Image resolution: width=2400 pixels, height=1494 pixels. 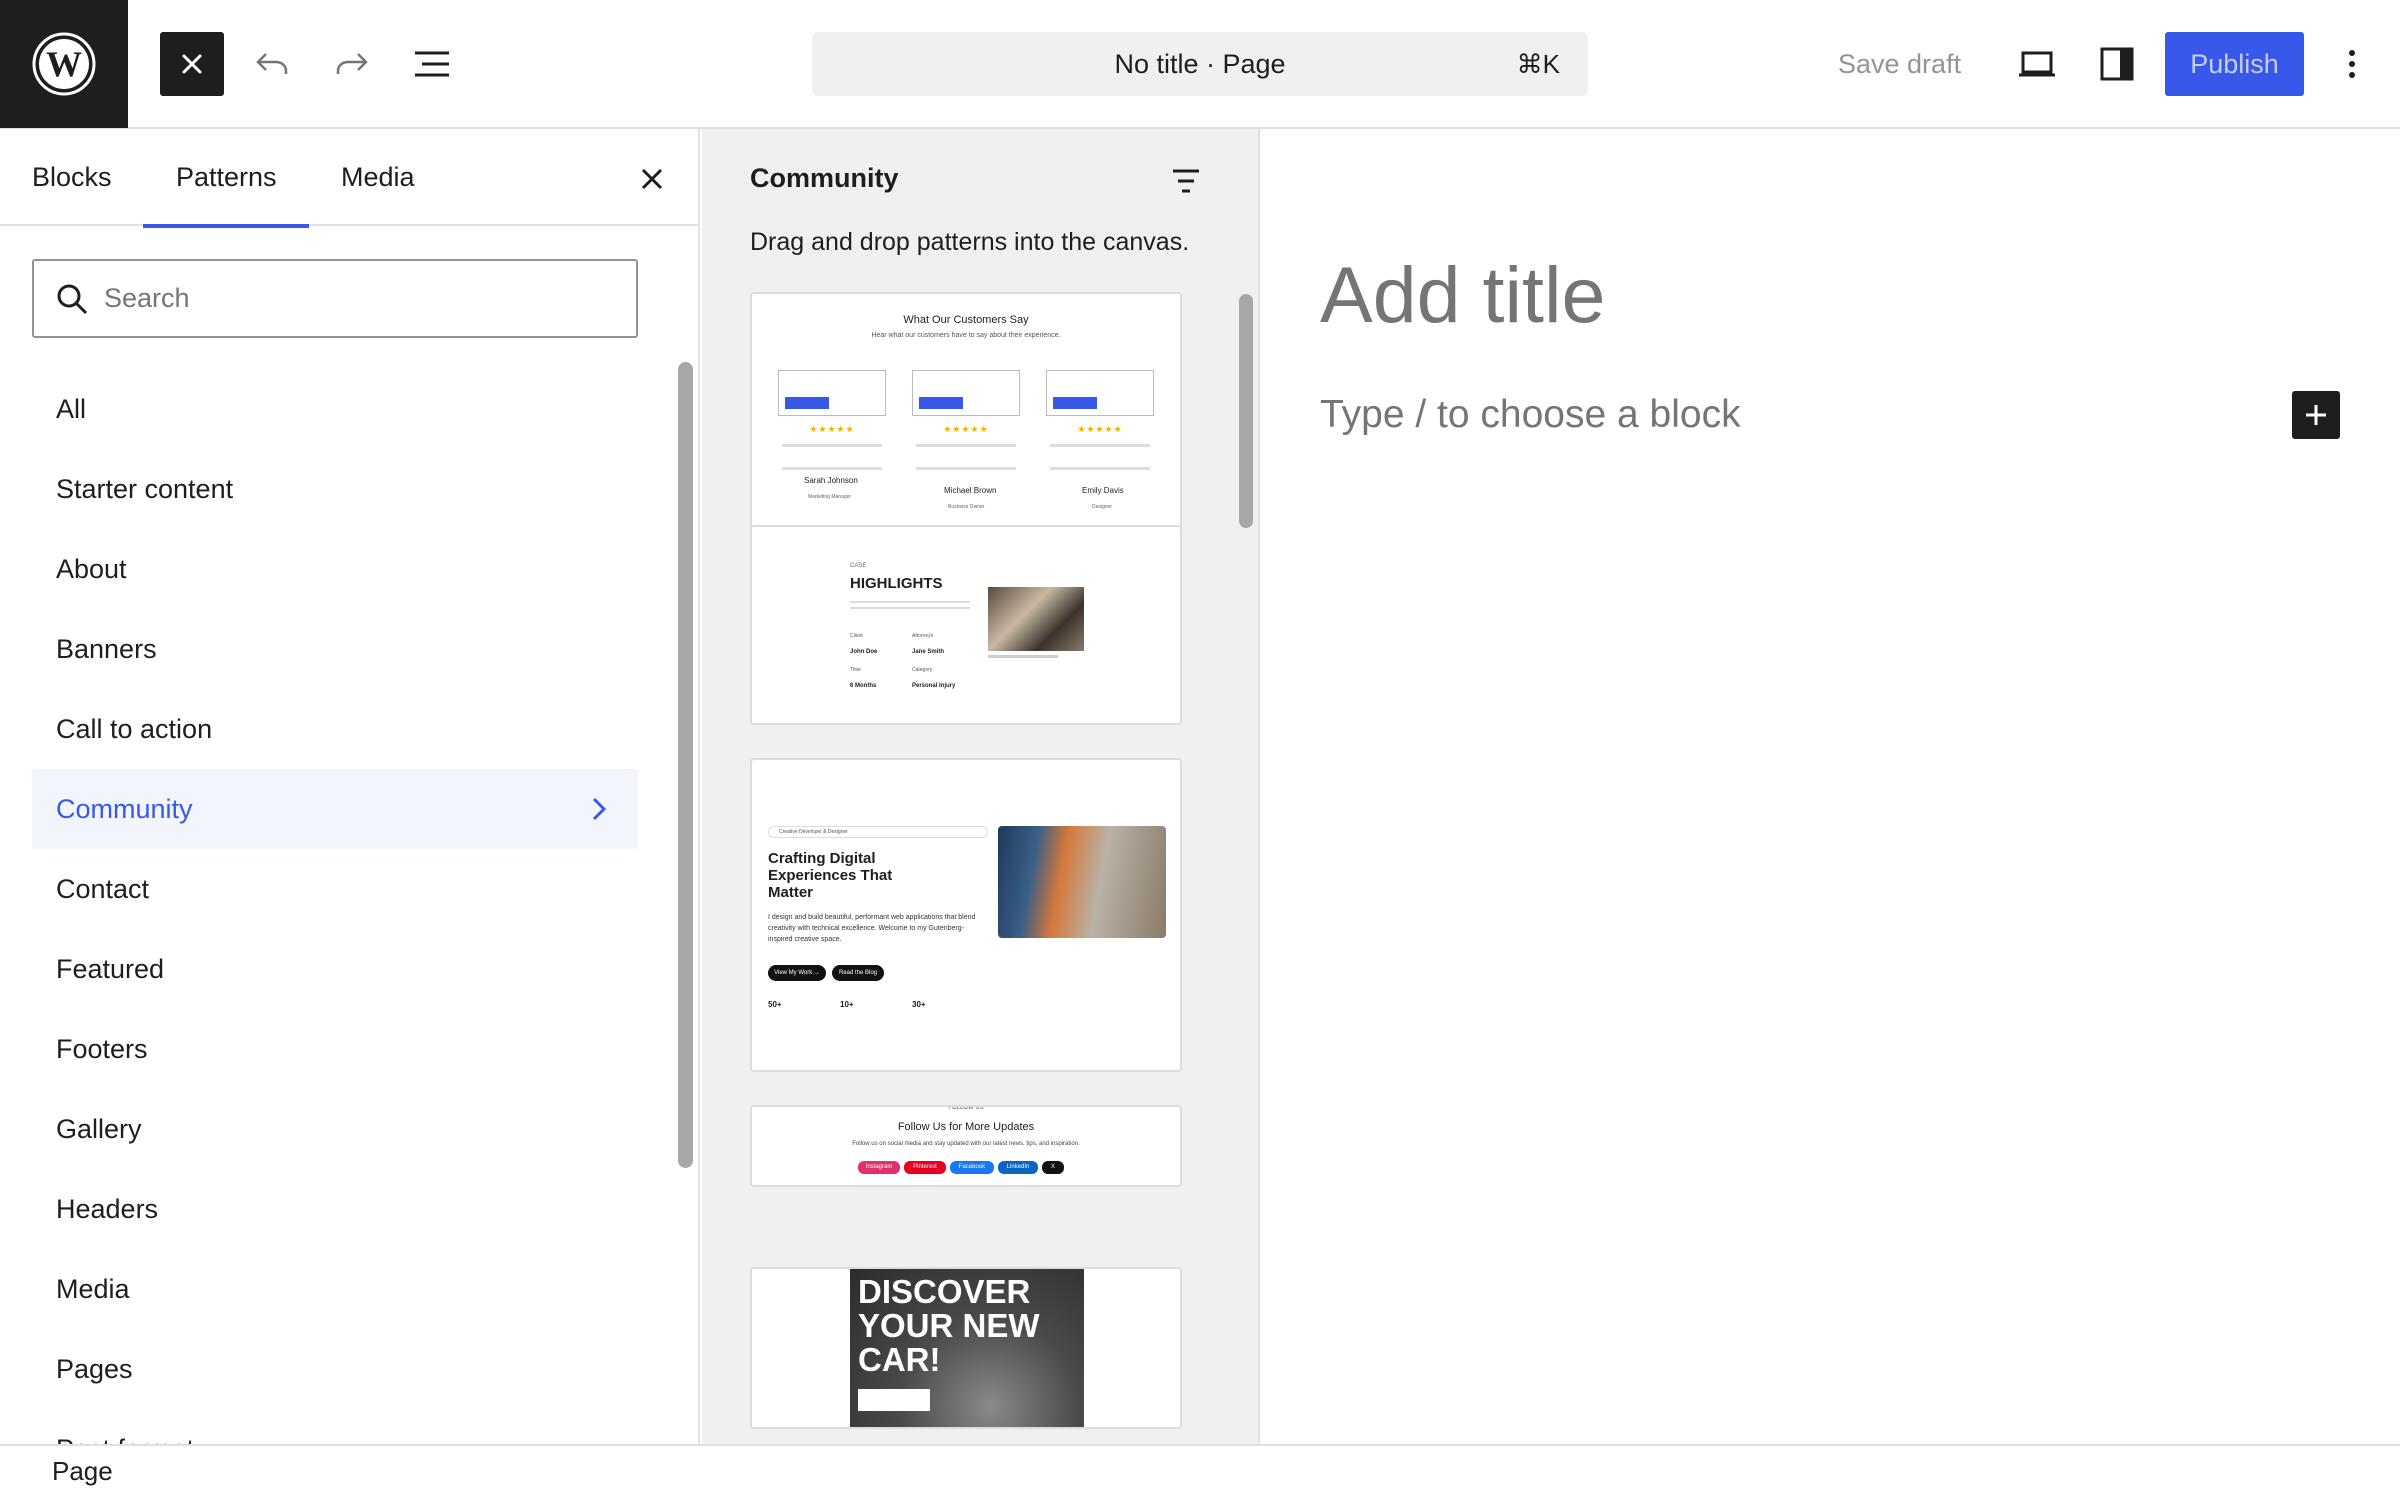 I want to click on office-photo, so click(x=1036, y=619).